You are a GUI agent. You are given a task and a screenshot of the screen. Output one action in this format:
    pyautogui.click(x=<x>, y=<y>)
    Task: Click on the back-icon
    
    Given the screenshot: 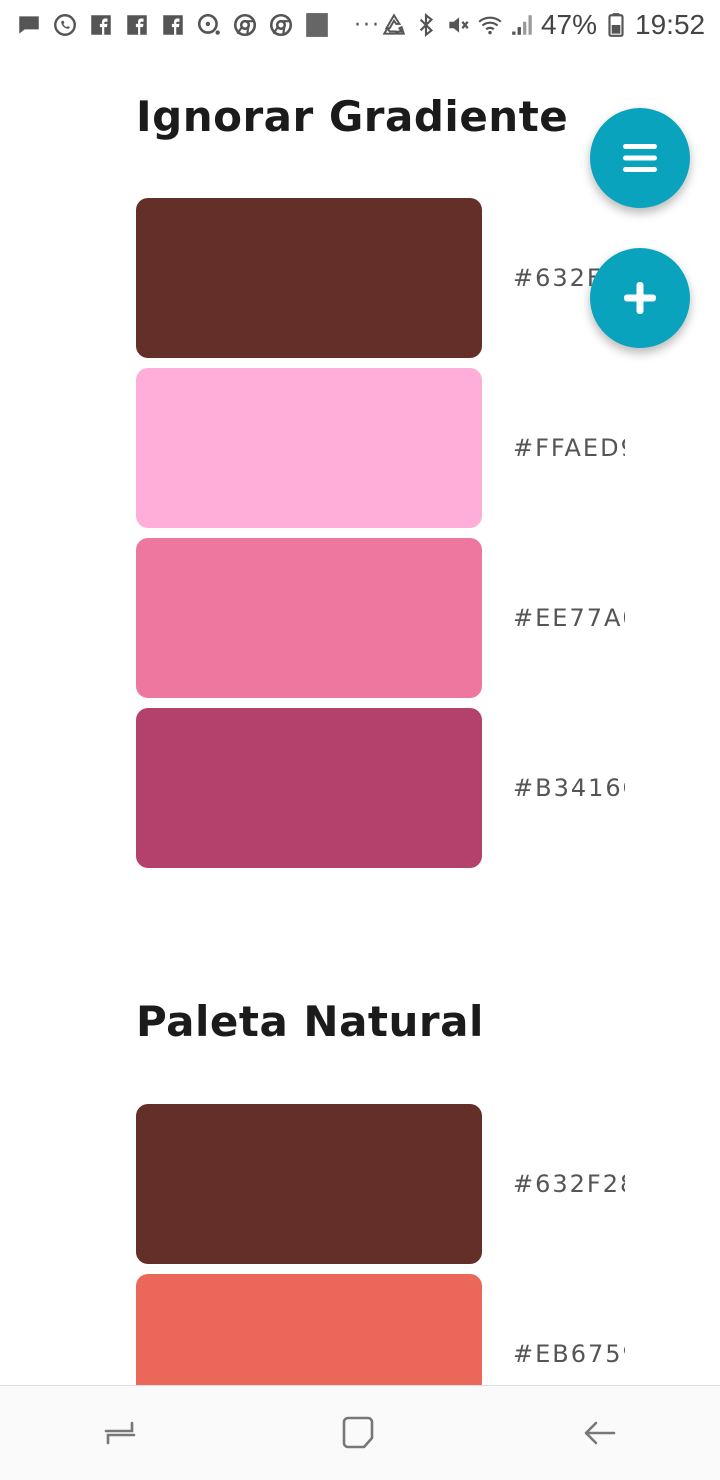 What is the action you would take?
    pyautogui.click(x=600, y=1433)
    